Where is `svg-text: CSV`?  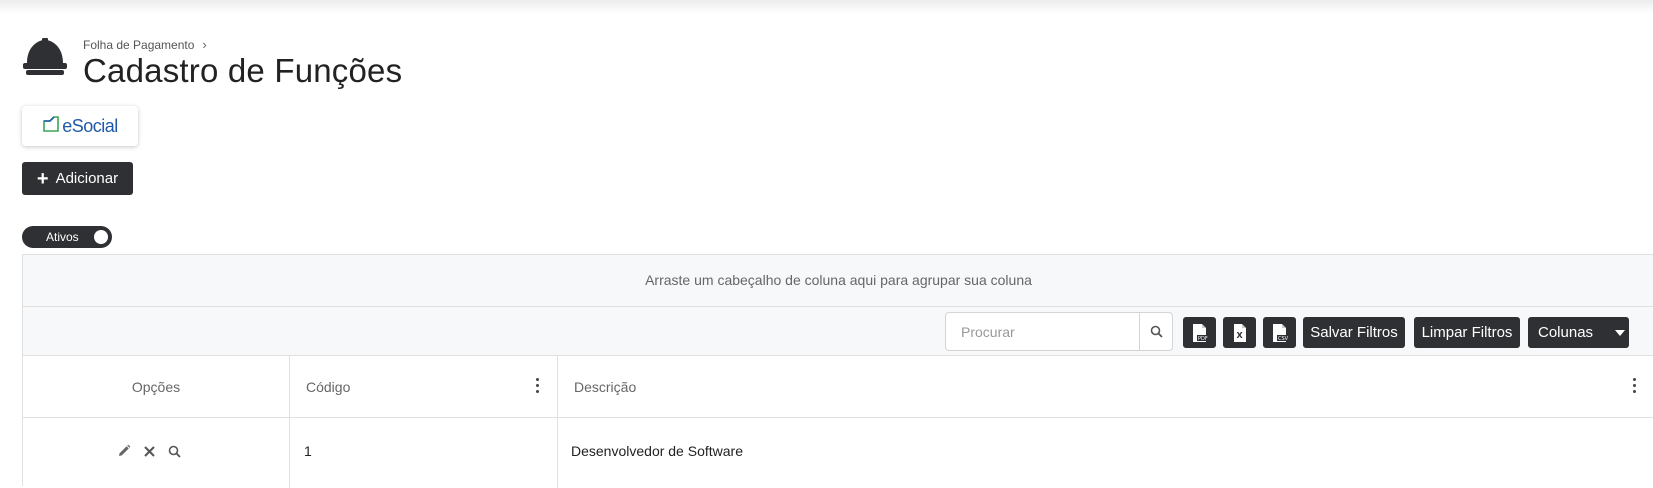
svg-text: CSV is located at coordinates (1283, 339).